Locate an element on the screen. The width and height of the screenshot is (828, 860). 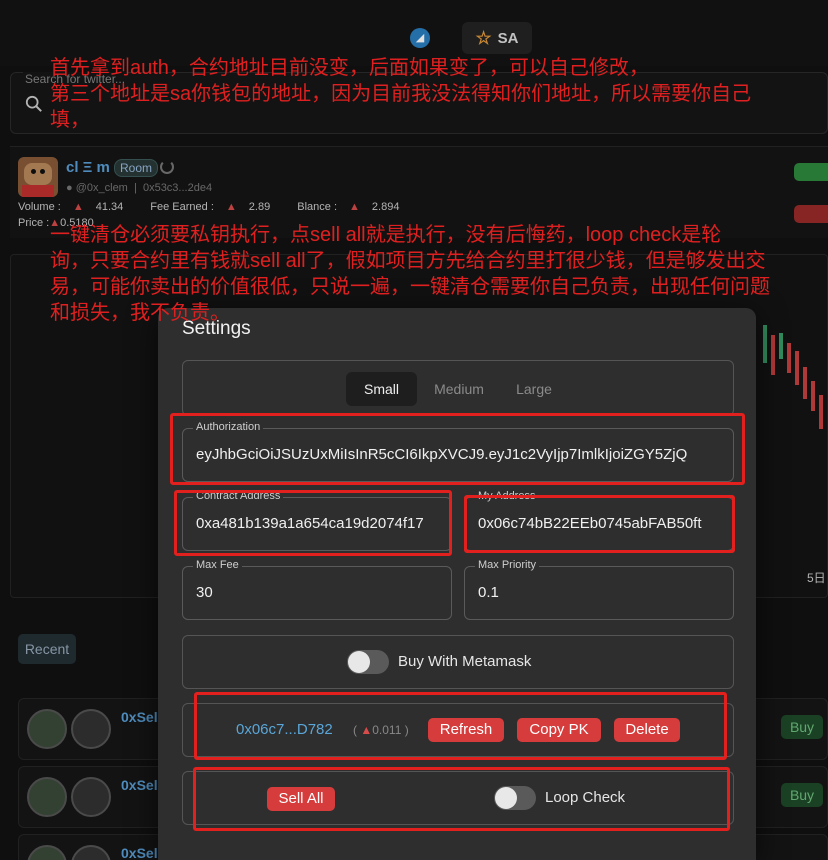
max-fee-field: Max Fee 30 is located at coordinates (317, 589).